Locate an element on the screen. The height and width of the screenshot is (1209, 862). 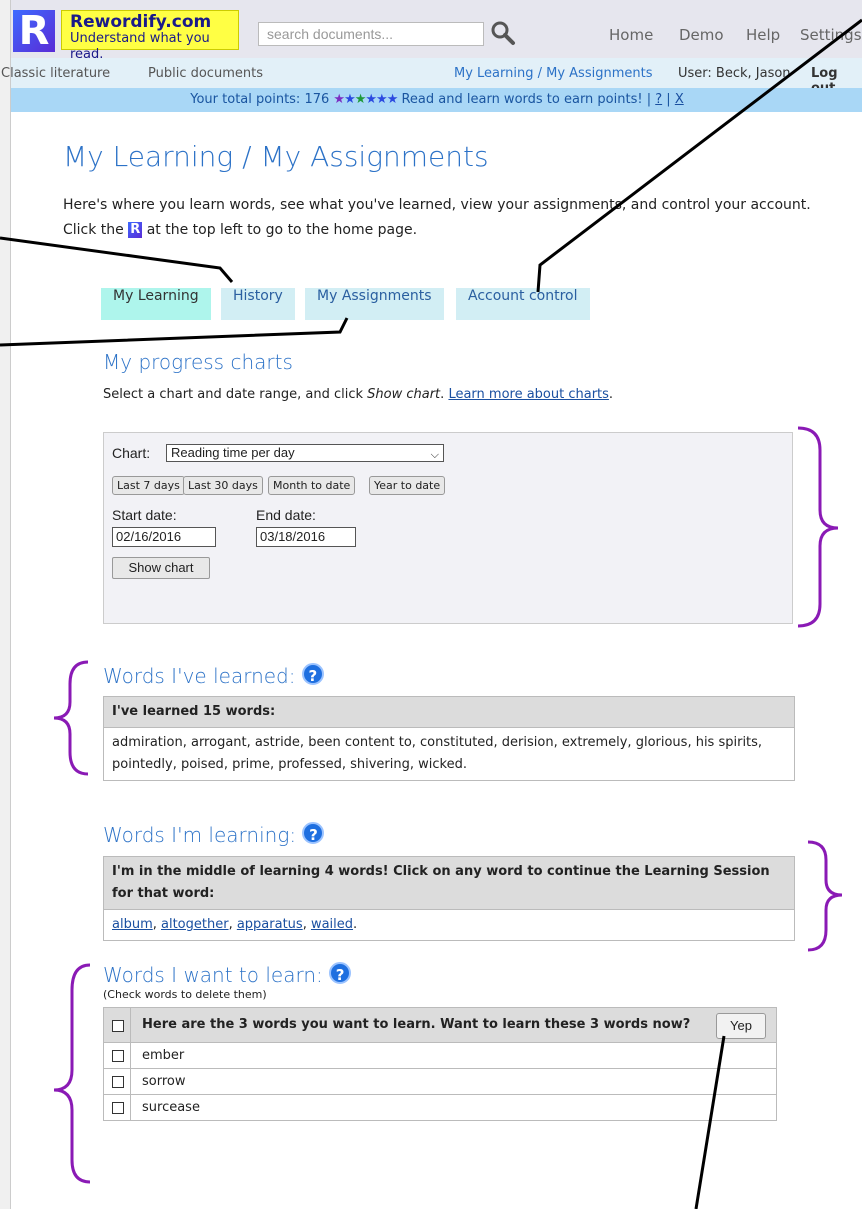
tab-history: History is located at coordinates (258, 304).